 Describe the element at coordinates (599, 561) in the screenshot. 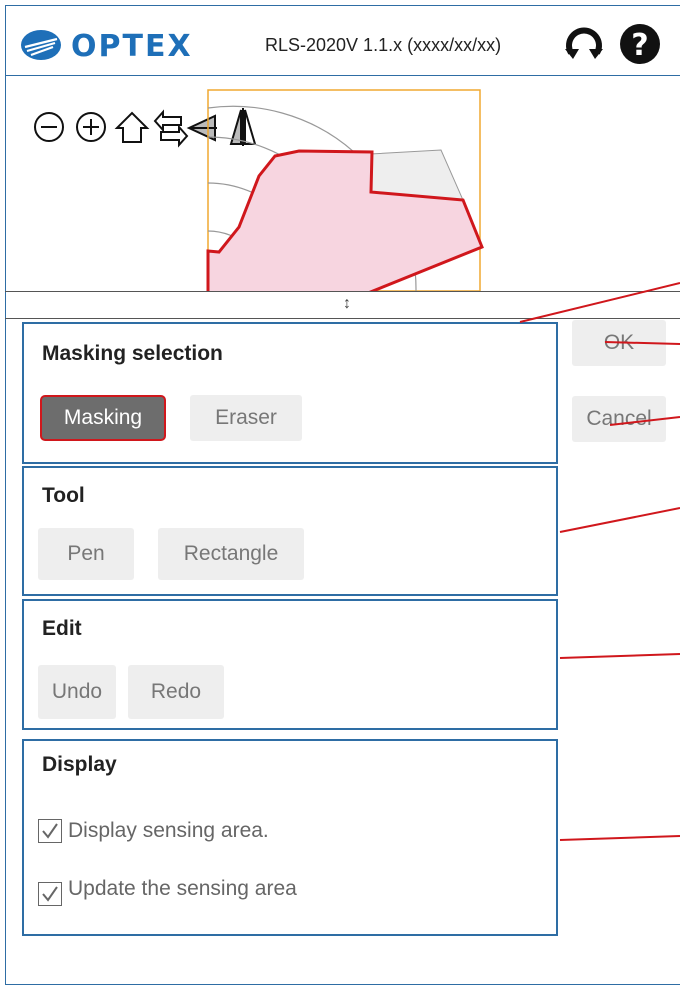

I see `callout-lines` at that location.